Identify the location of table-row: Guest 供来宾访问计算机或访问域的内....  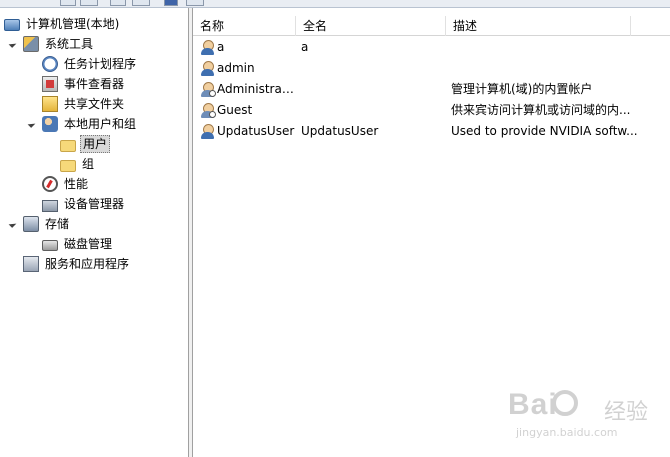
(431, 110).